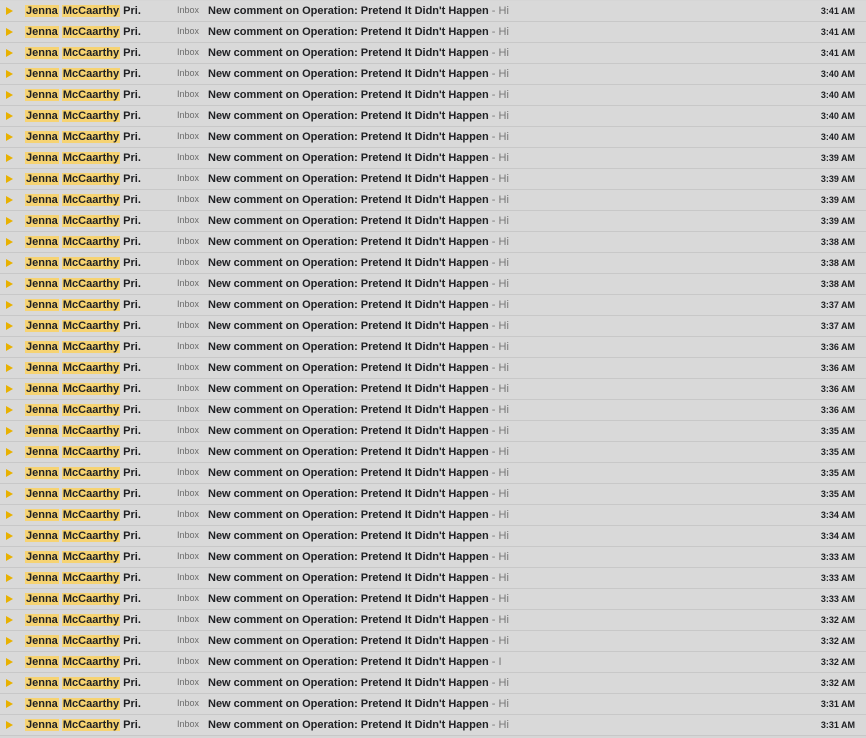 This screenshot has height=738, width=866. I want to click on email-time: 3:40 AM, so click(837, 137).